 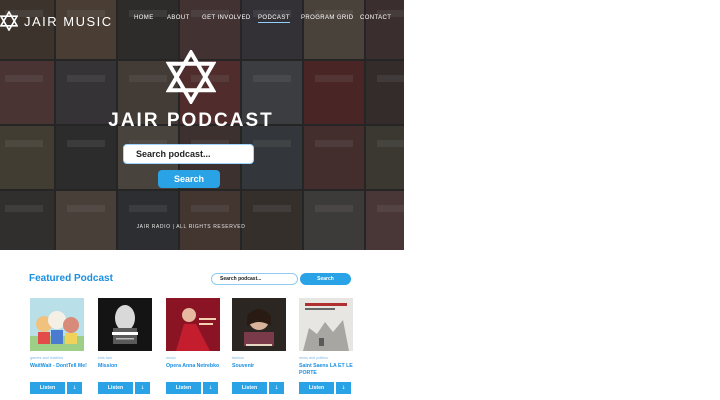 I want to click on podcast-category: kids fam, so click(x=105, y=358).